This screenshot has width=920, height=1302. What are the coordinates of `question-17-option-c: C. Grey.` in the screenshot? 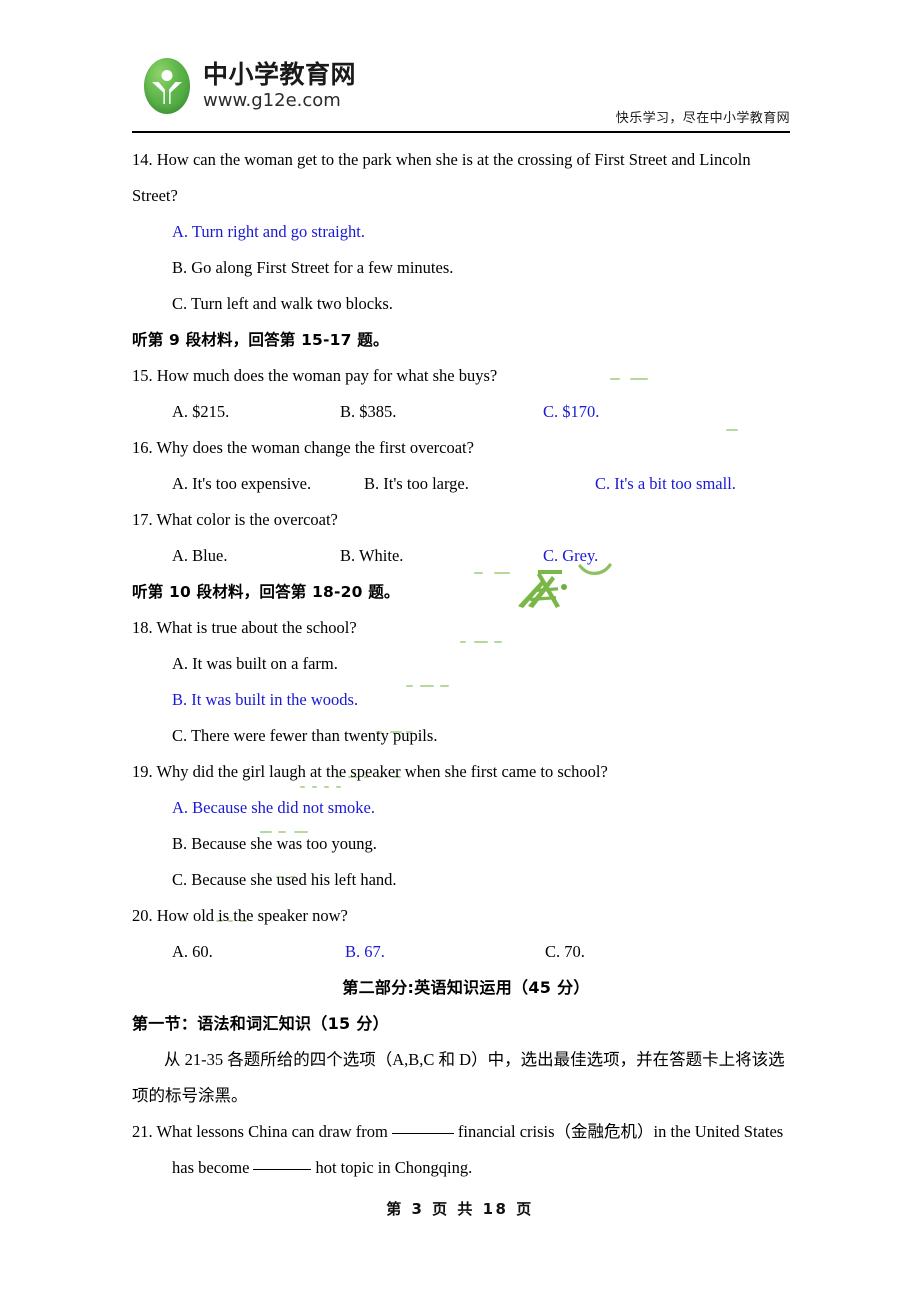 It's located at (570, 556).